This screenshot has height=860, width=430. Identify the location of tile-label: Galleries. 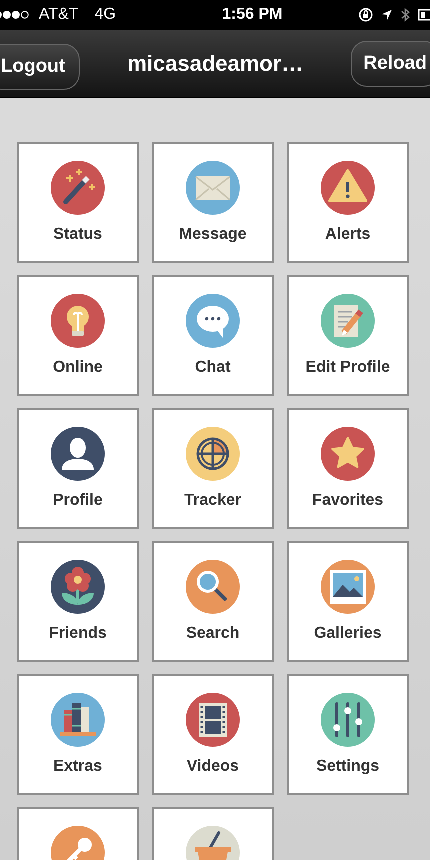
(348, 634).